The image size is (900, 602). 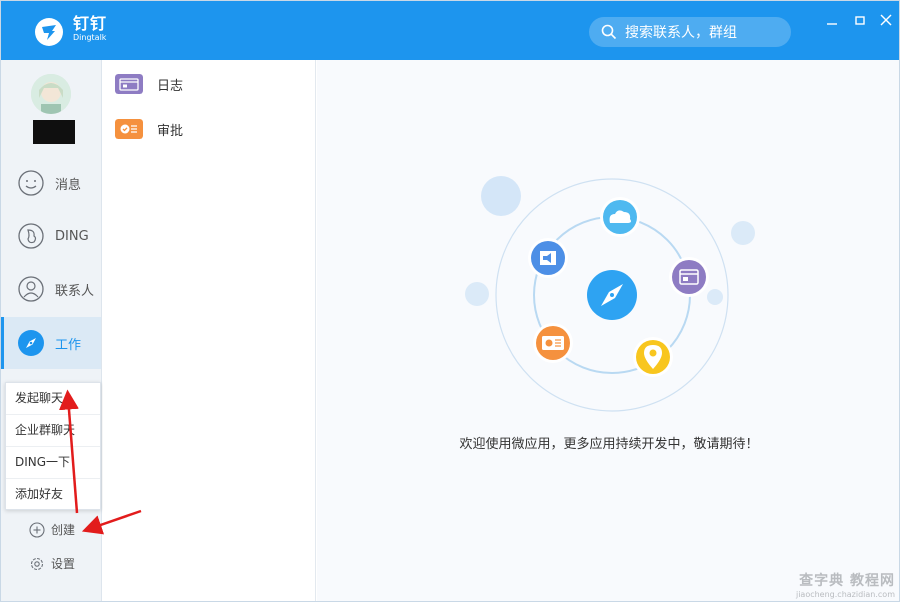 What do you see at coordinates (51, 236) in the screenshot?
I see `nav-item-ding: DING` at bounding box center [51, 236].